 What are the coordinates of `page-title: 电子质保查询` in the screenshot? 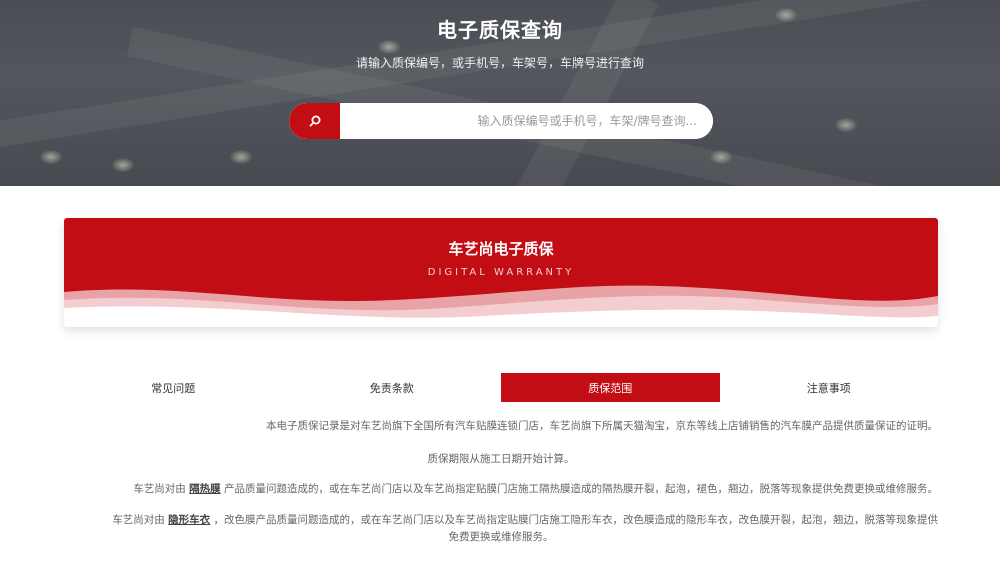 It's located at (500, 30).